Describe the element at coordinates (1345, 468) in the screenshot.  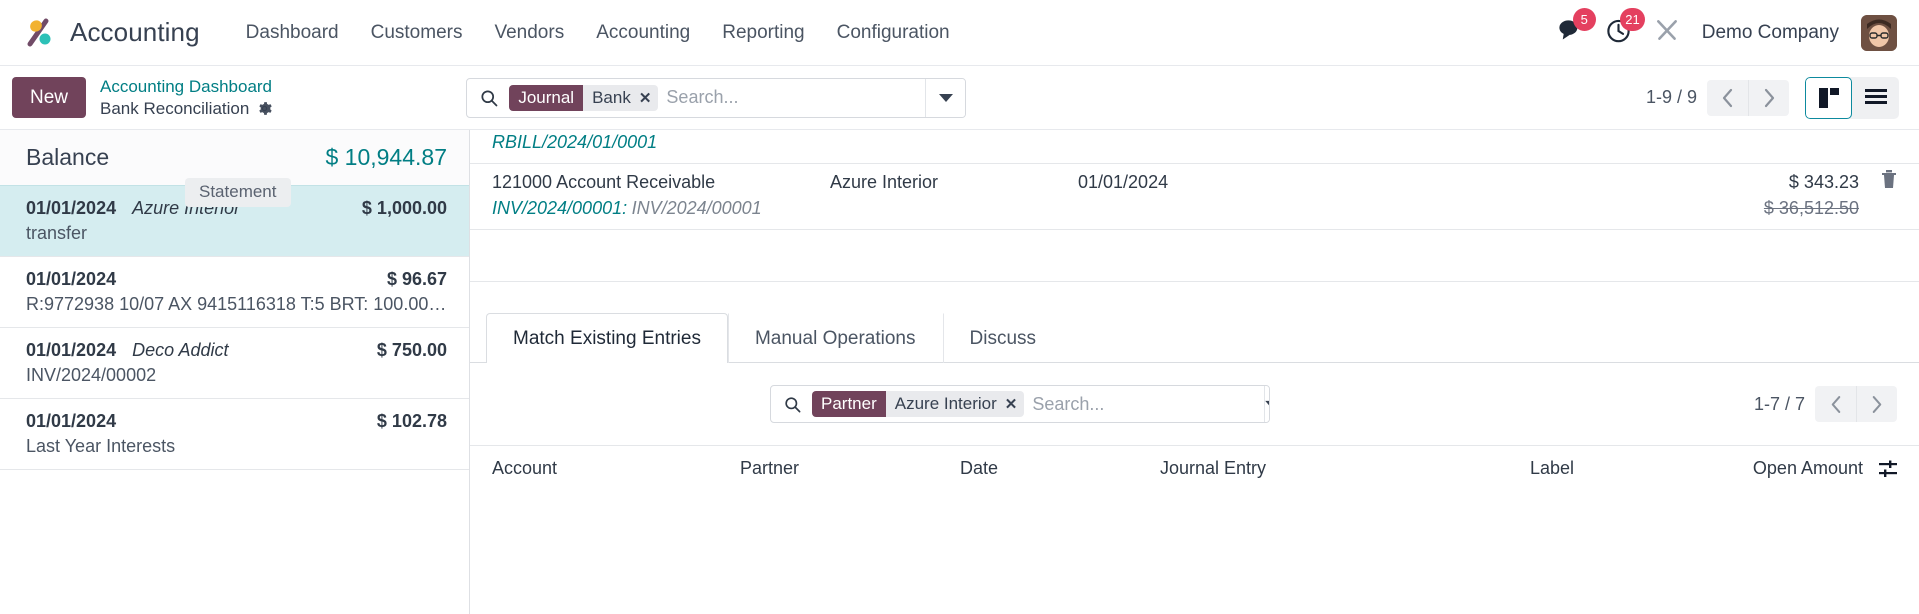
I see `column-header-journal-entry: Journal Entry` at that location.